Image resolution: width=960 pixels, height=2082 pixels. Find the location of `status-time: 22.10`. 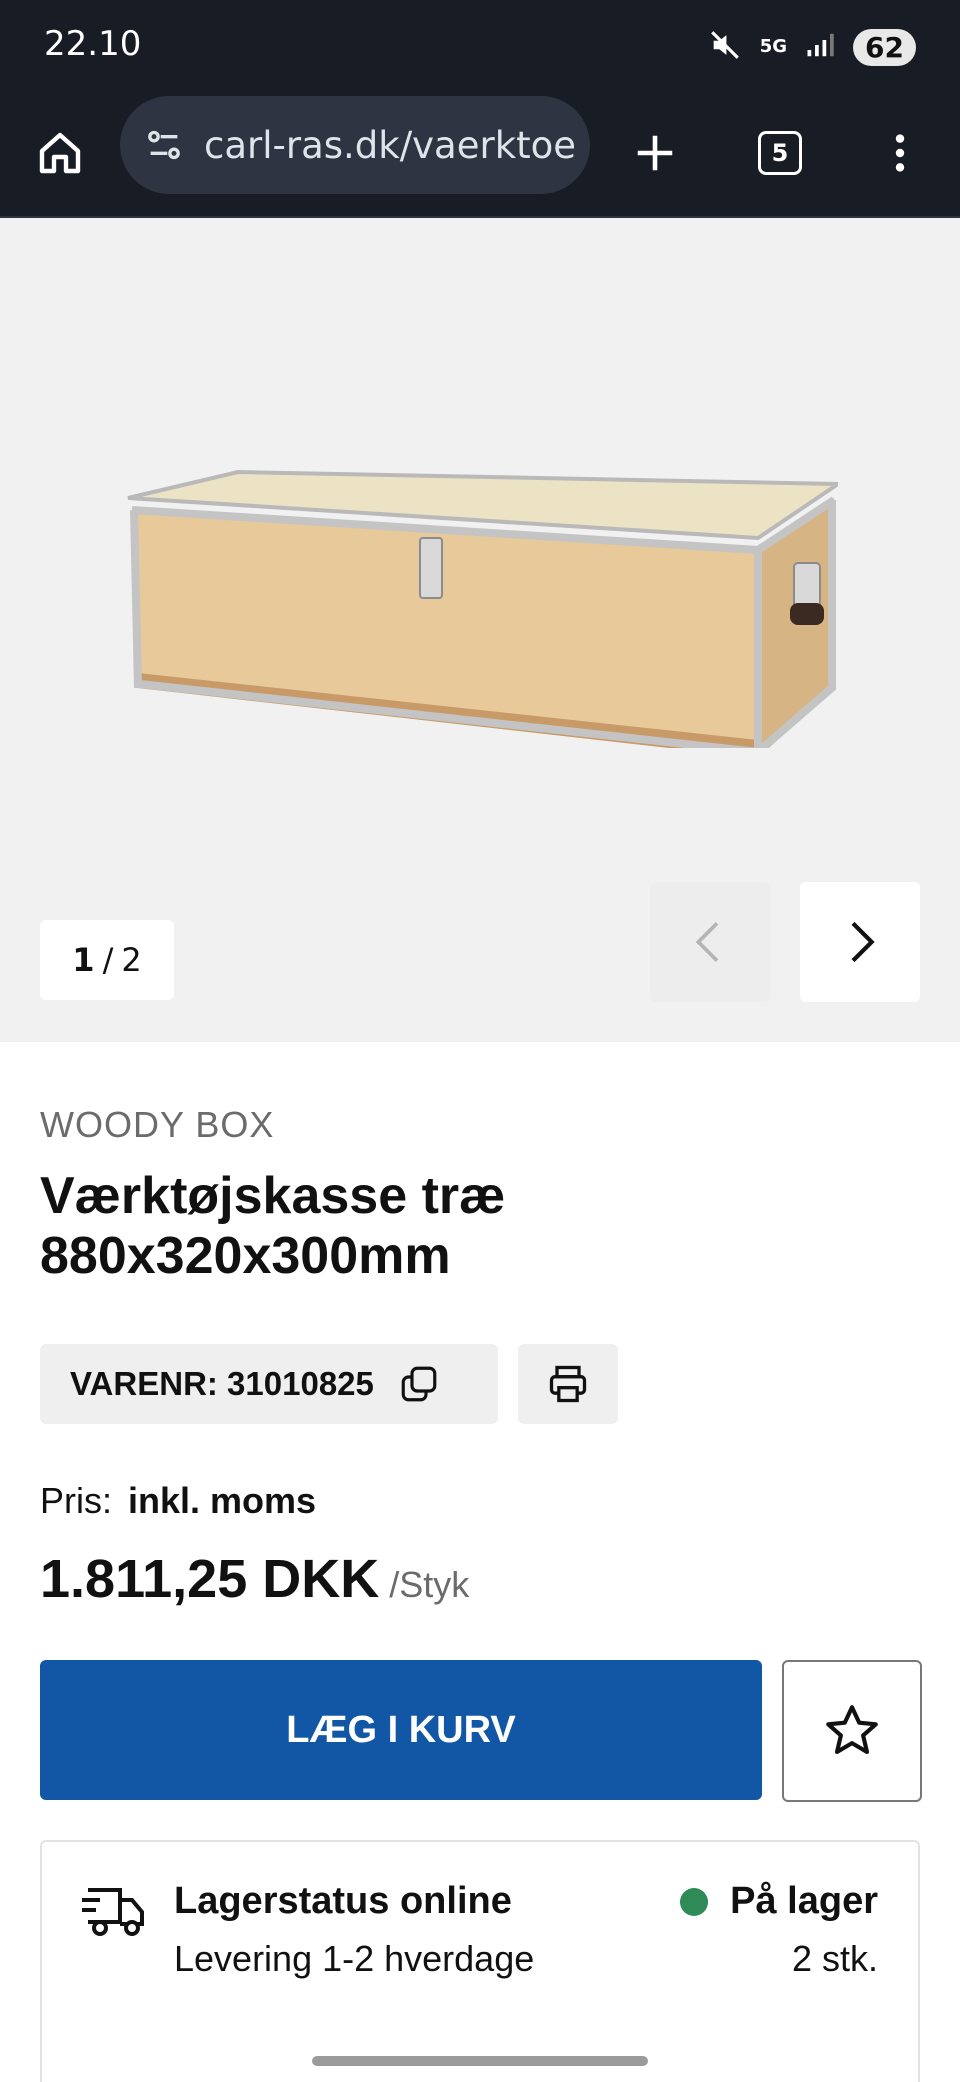

status-time: 22.10 is located at coordinates (93, 44).